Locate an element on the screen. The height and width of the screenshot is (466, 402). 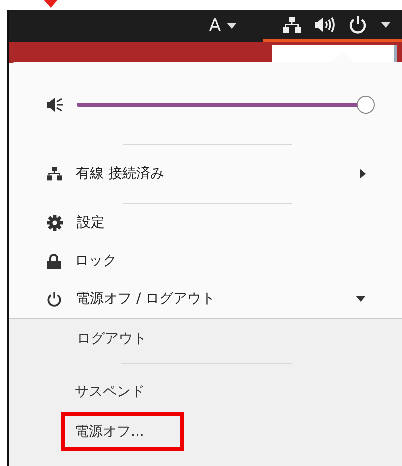
menu-item: 設定 is located at coordinates (205, 223).